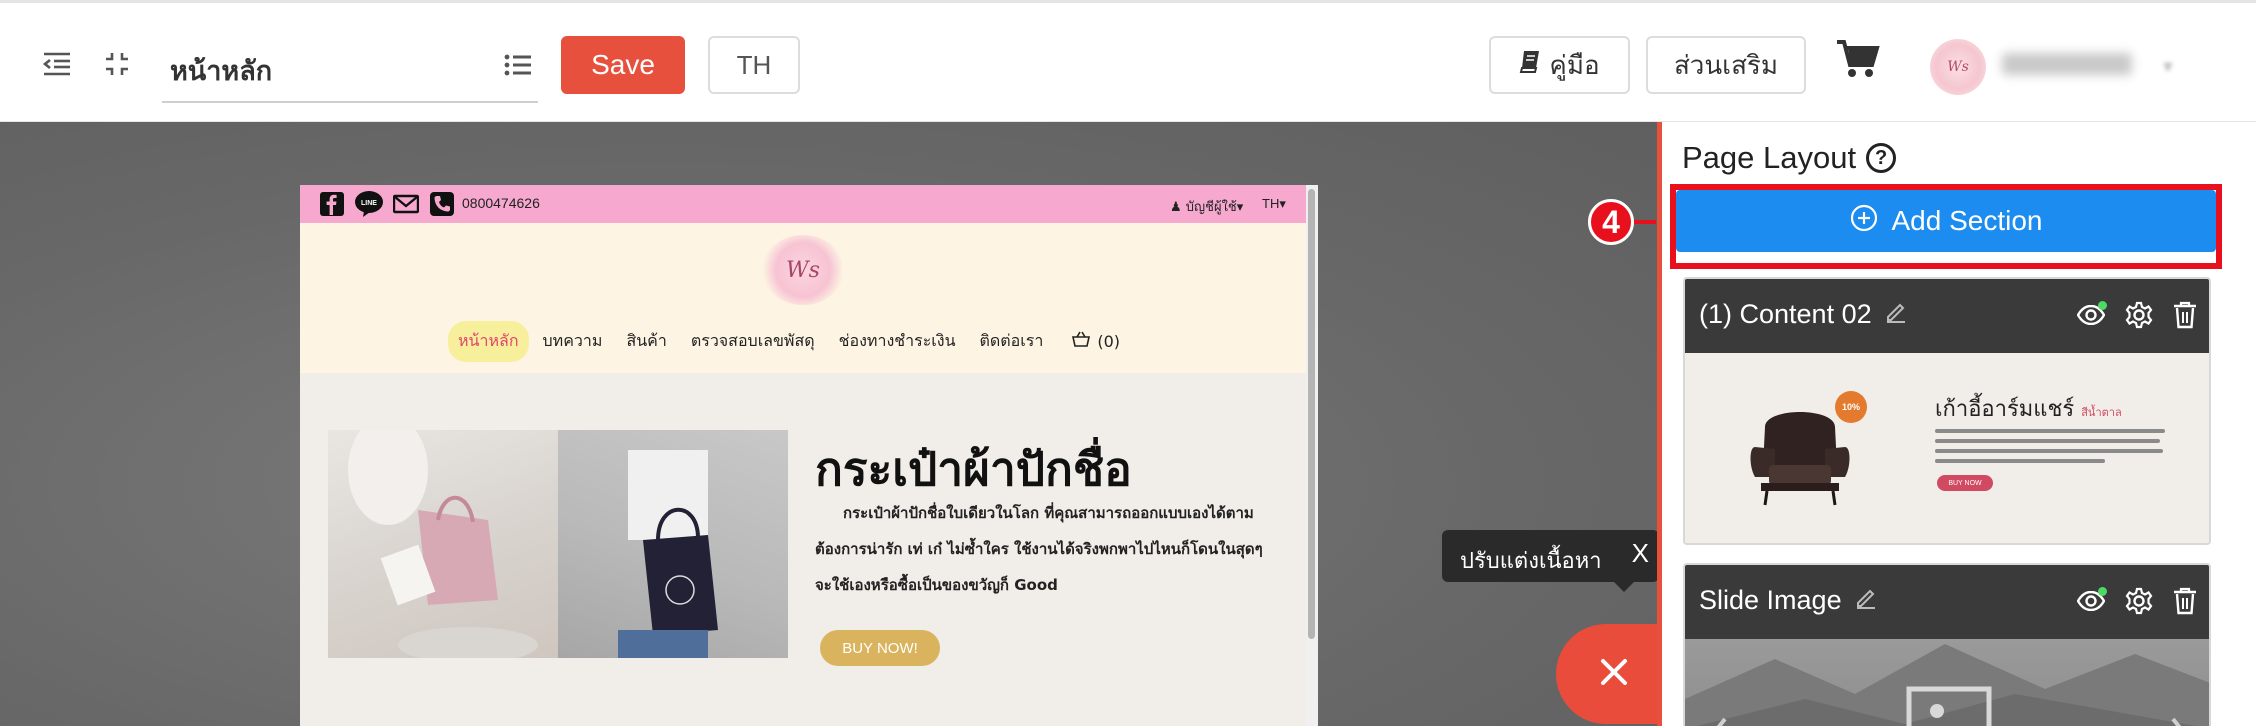 Image resolution: width=2256 pixels, height=726 pixels. I want to click on manual-button: คู่มือ, so click(1559, 65).